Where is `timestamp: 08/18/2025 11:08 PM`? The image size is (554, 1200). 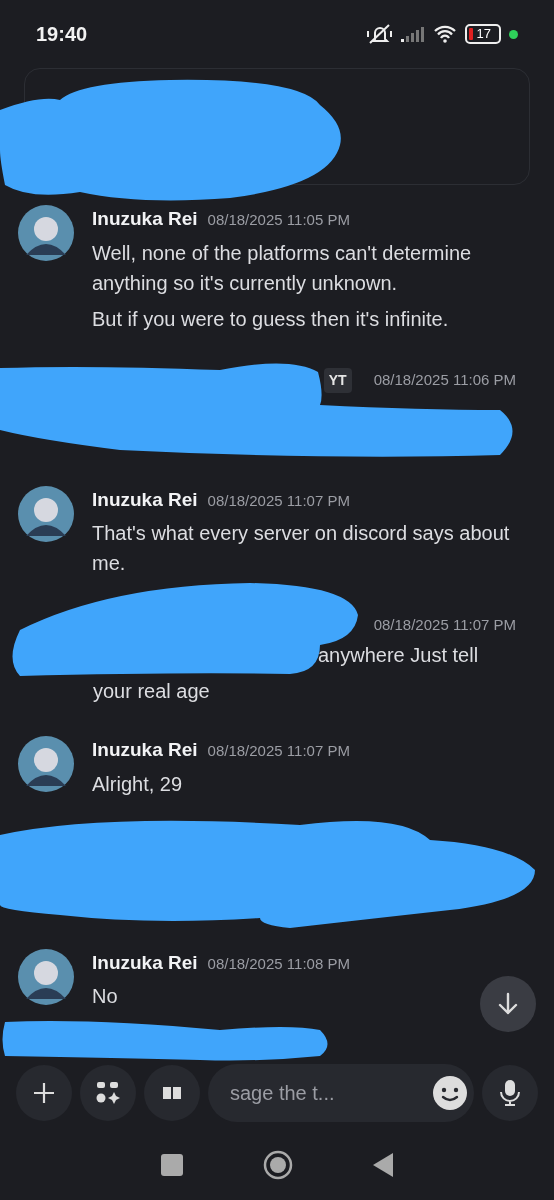
timestamp: 08/18/2025 11:08 PM is located at coordinates (278, 963).